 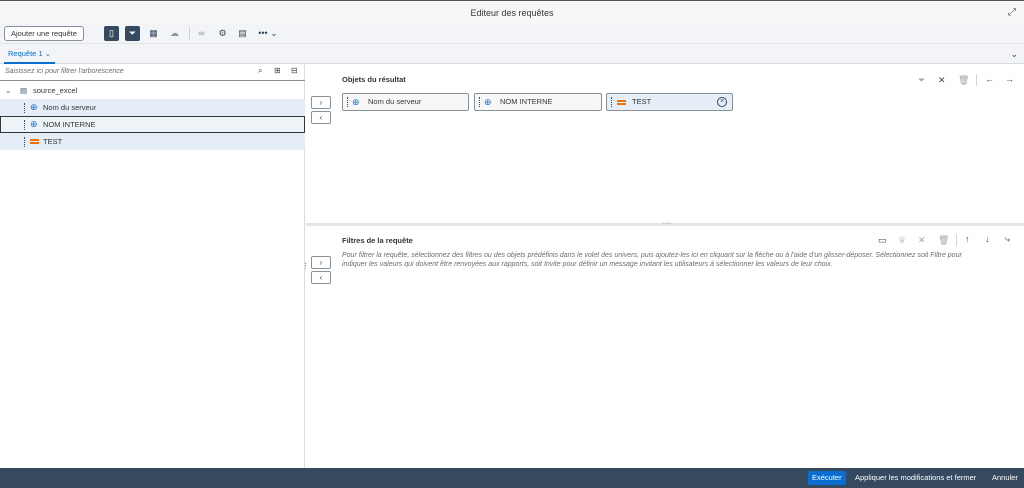 What do you see at coordinates (915, 478) in the screenshot?
I see `apply-and-close-button: Appliquer les modifications et fermer` at bounding box center [915, 478].